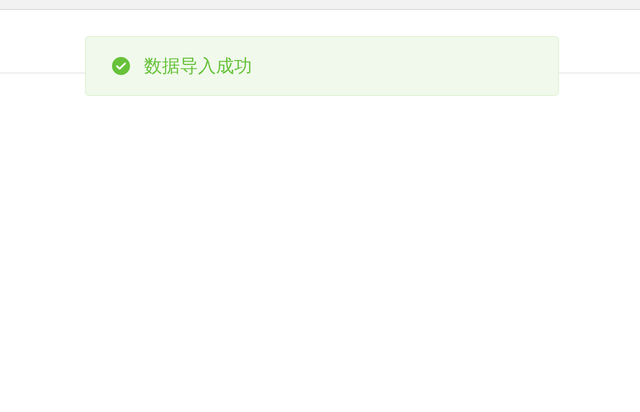  I want to click on check-circle-icon, so click(121, 66).